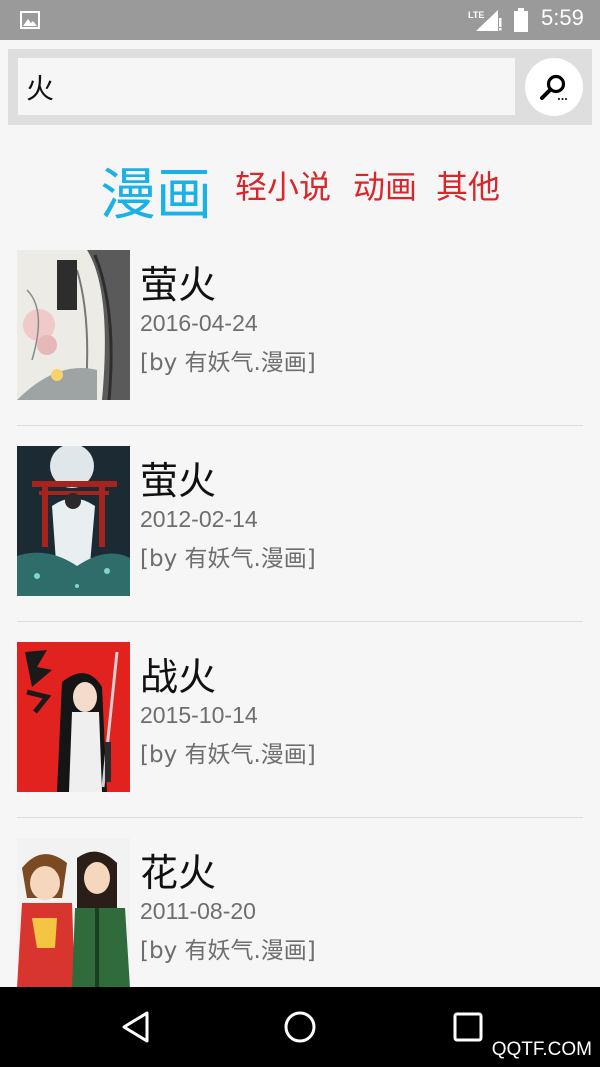  I want to click on back-icon, so click(136, 1027).